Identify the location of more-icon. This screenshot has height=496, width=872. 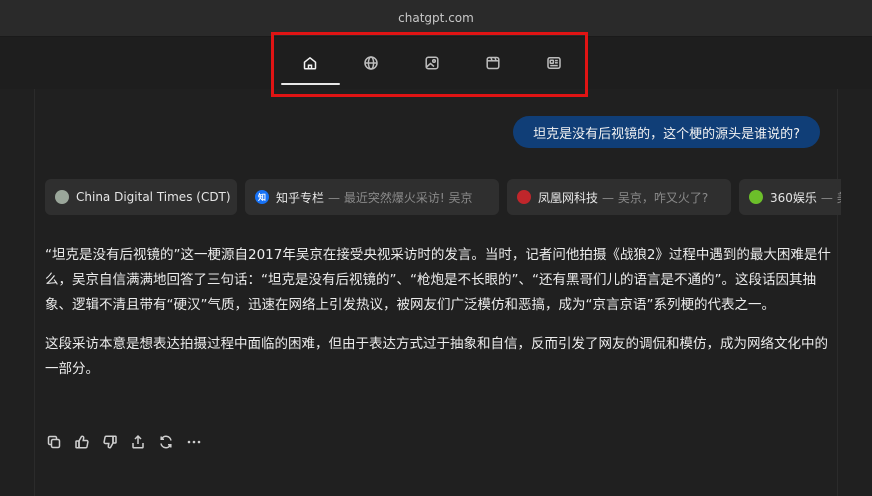
(194, 442).